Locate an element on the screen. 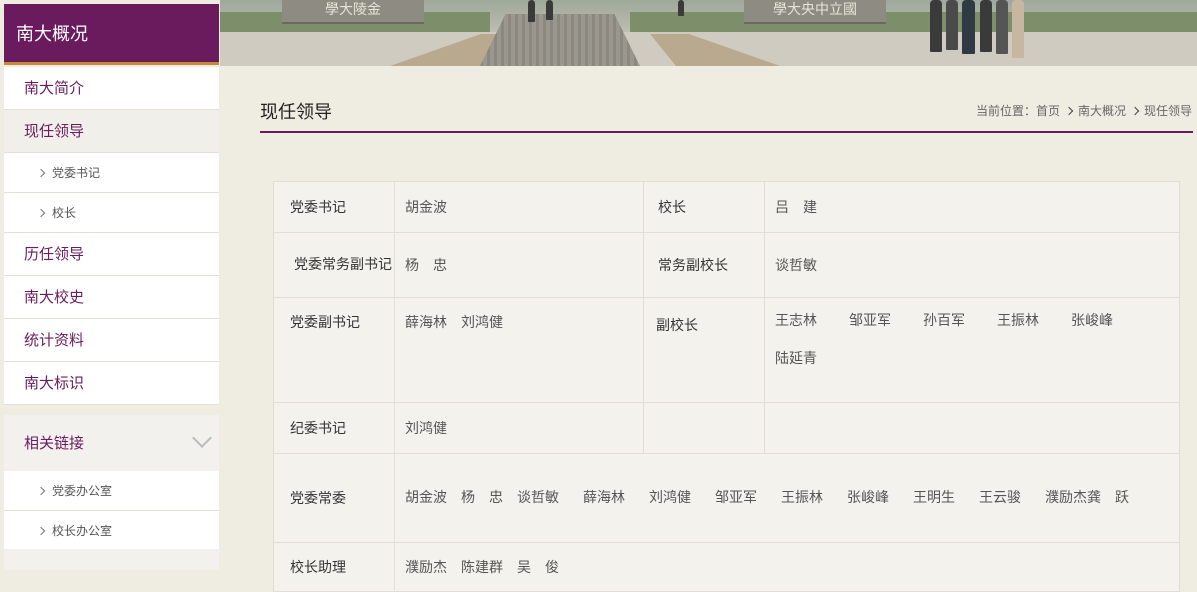 Image resolution: width=1197 pixels, height=592 pixels. person-name: 陈建群 is located at coordinates (482, 568).